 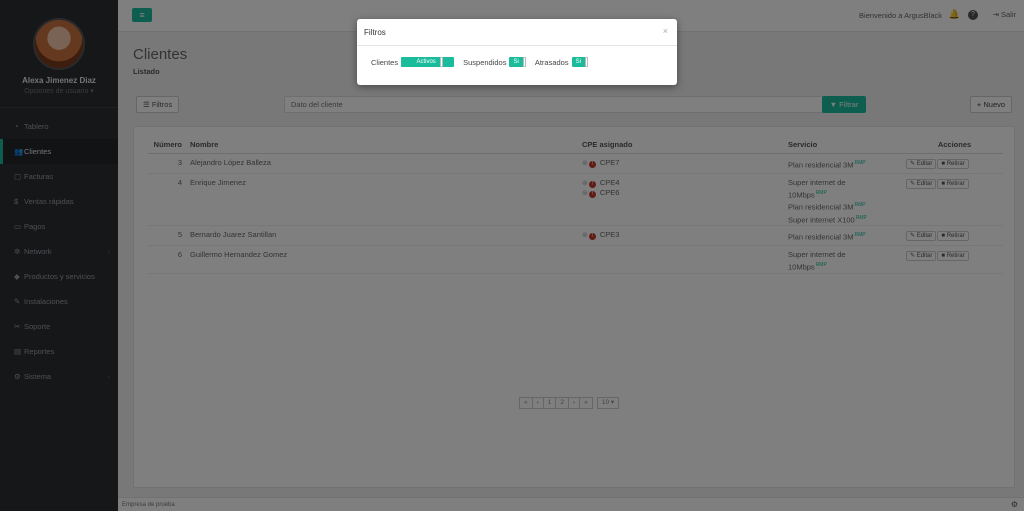 I want to click on late-toggle: Si, so click(x=579, y=62).